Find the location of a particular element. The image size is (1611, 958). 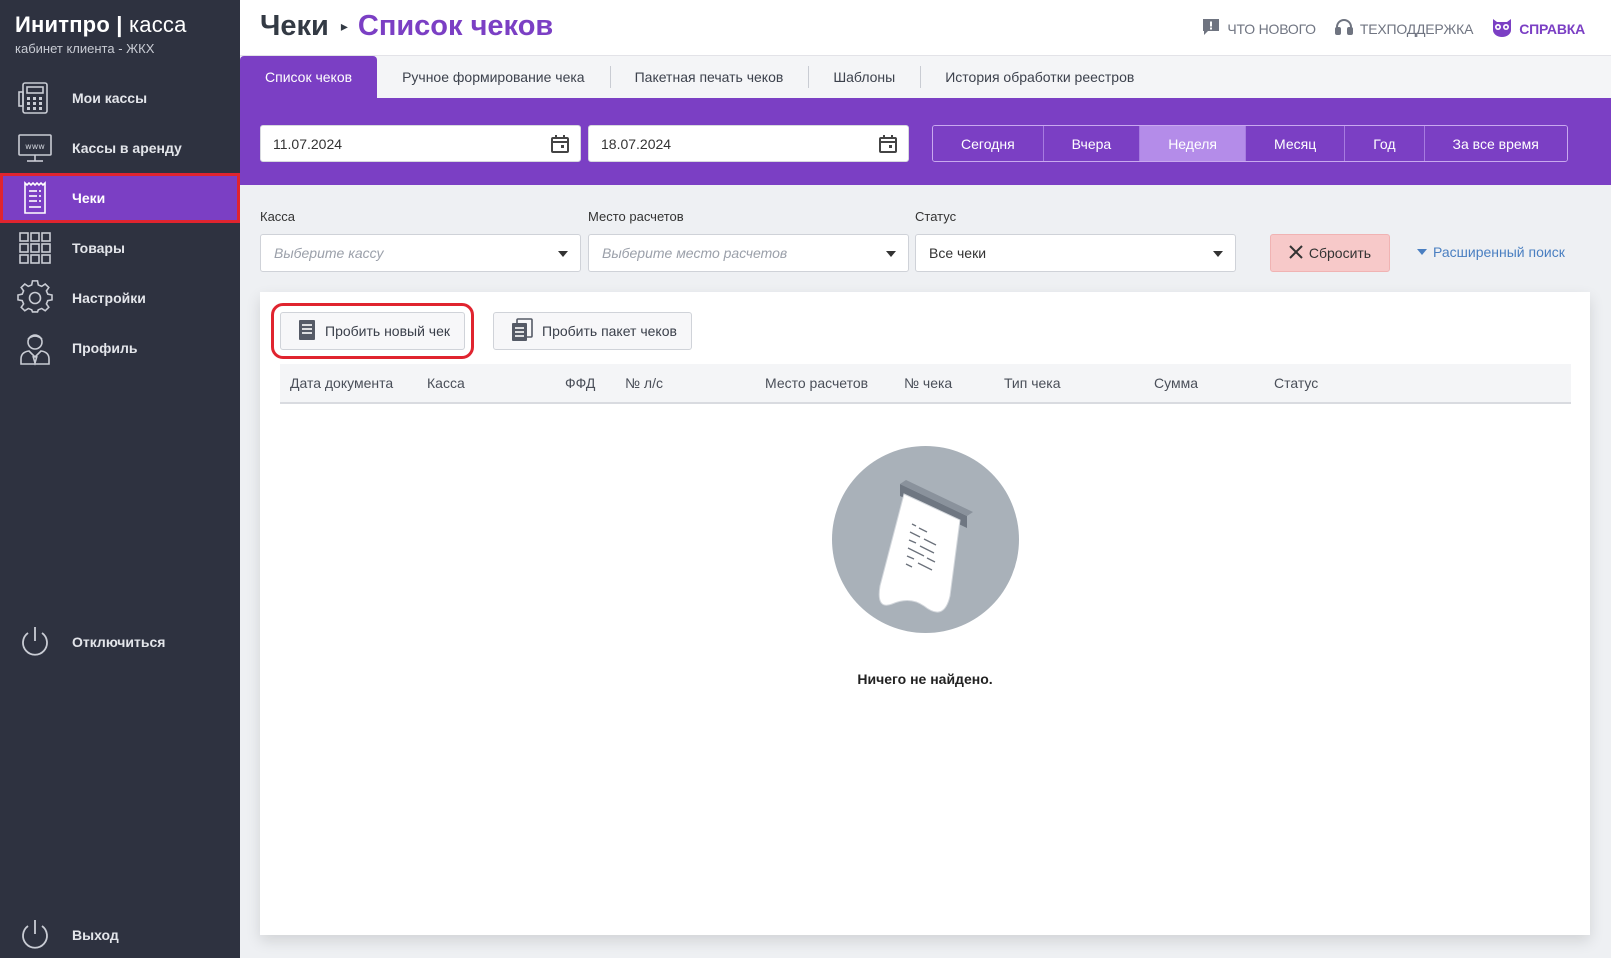

column-header-account: № л/с is located at coordinates (644, 383).